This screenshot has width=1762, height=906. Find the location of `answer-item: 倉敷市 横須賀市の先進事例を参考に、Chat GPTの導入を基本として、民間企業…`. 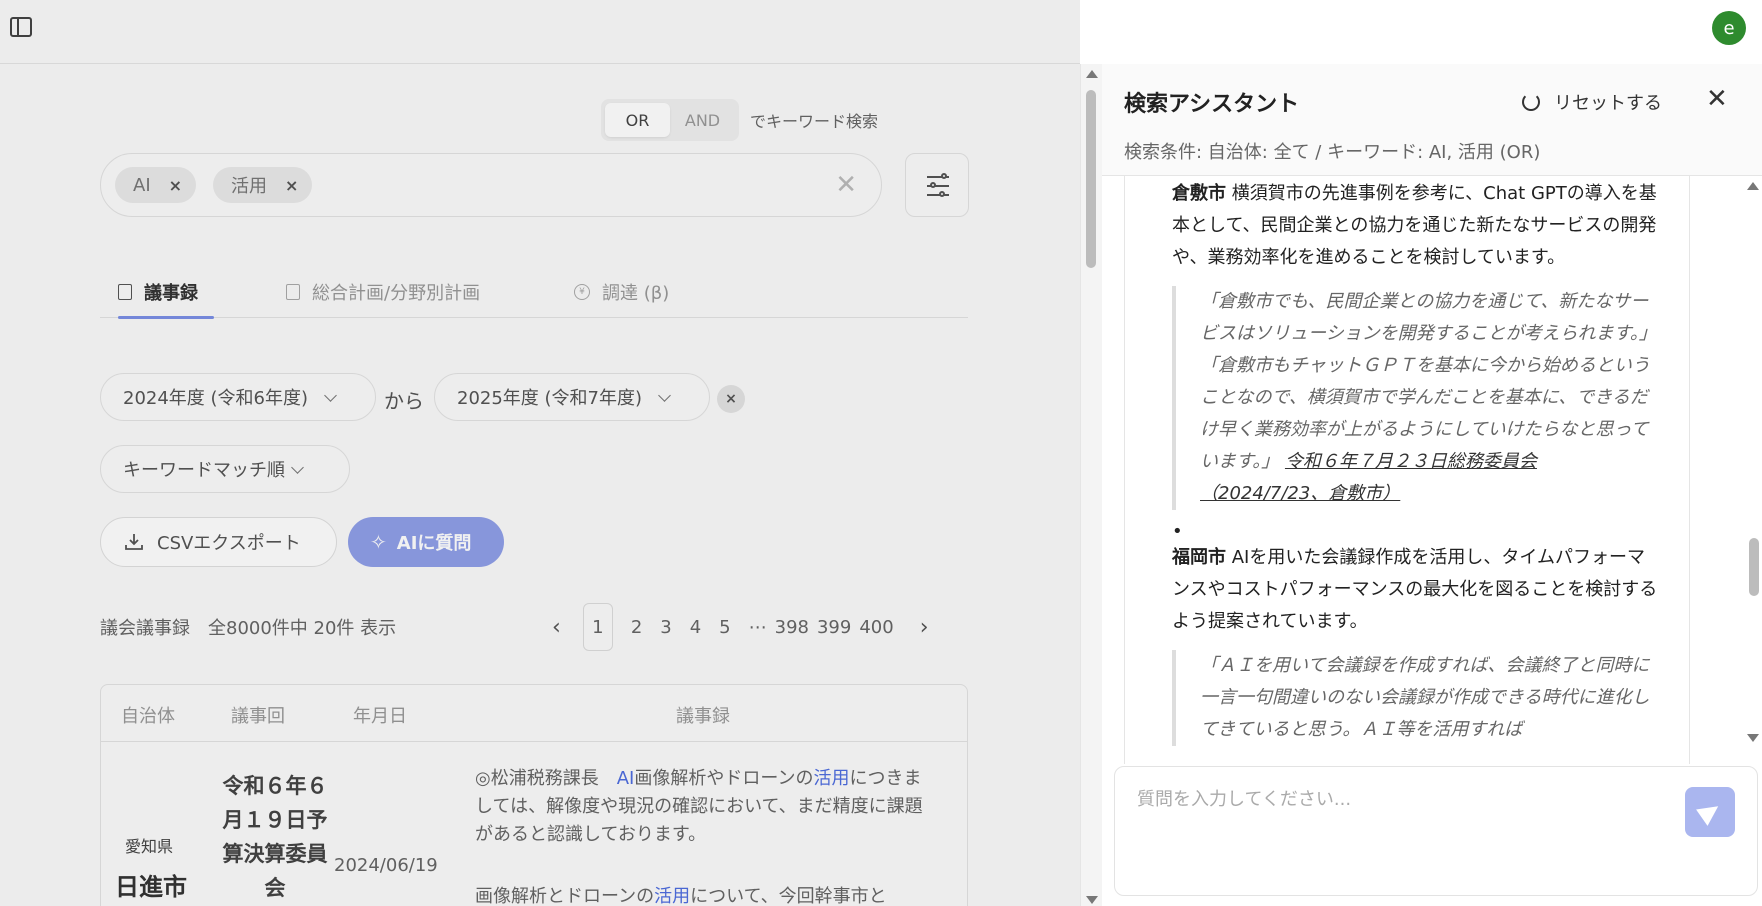

answer-item: 倉敷市 横須賀市の先進事例を参考に、Chat GPTの導入を基本として、民間企業… is located at coordinates (1417, 226).